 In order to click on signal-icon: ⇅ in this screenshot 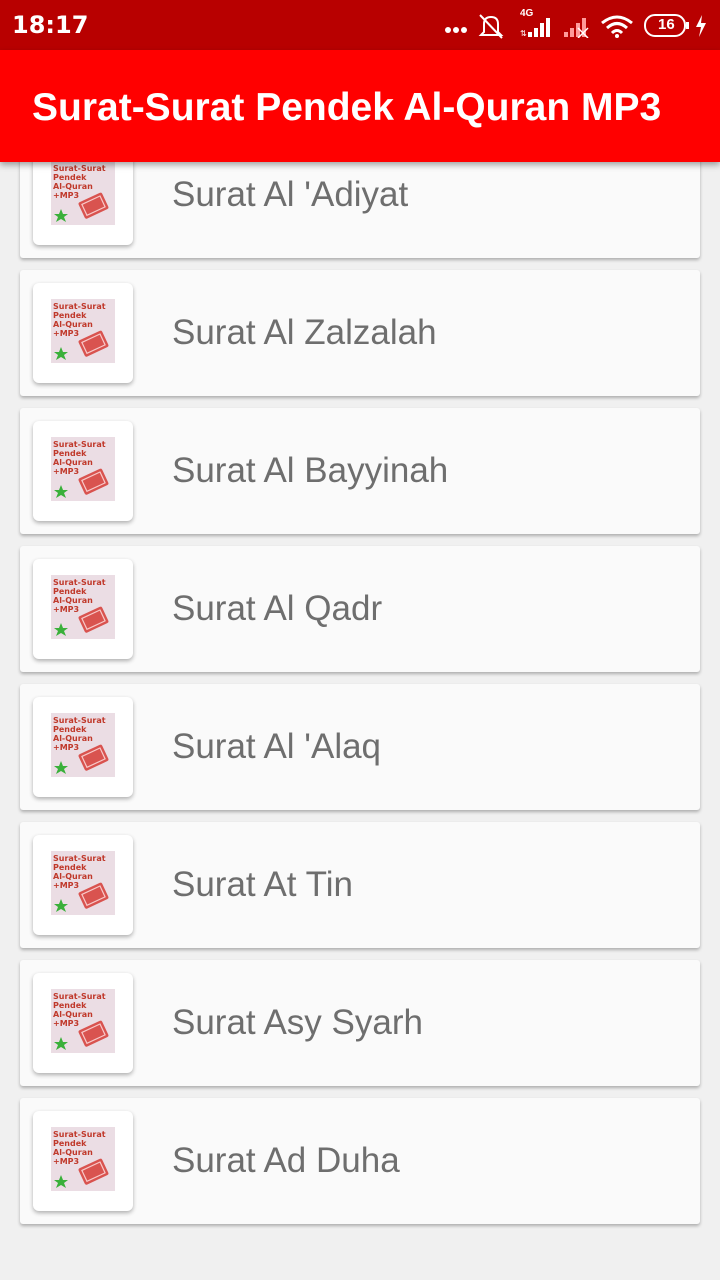, I will do `click(537, 29)`.